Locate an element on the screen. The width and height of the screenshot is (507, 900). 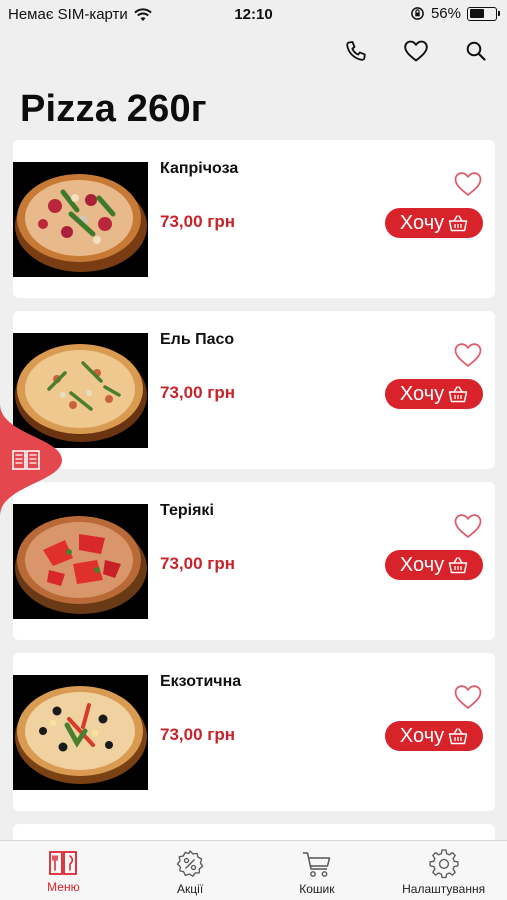
tab-promotions-label: Акції is located at coordinates (190, 889).